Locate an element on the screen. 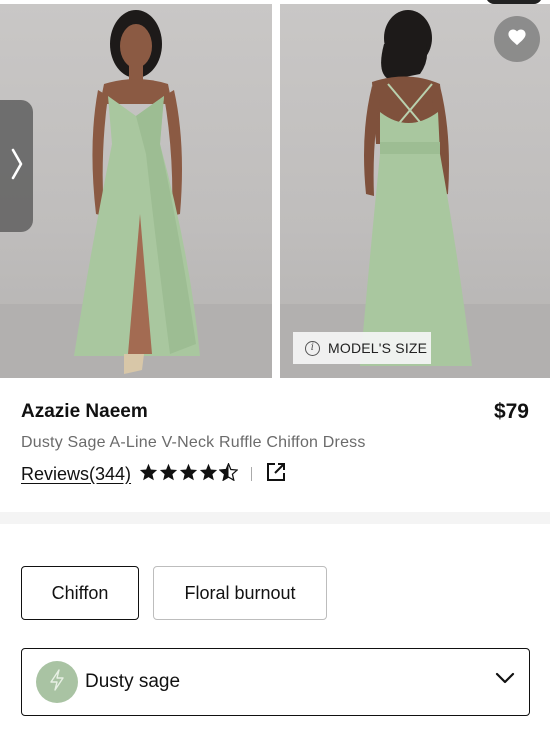 The height and width of the screenshot is (733, 550). chevron-down-icon is located at coordinates (505, 680).